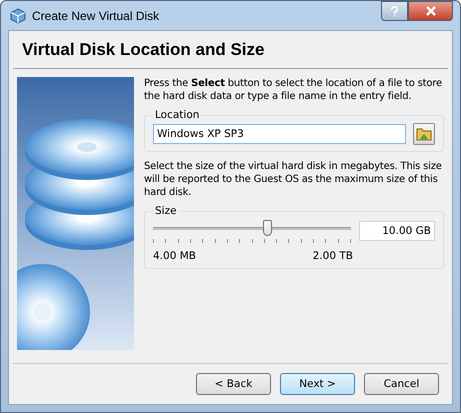 The height and width of the screenshot is (413, 461). What do you see at coordinates (233, 384) in the screenshot?
I see `back-button: < Back` at bounding box center [233, 384].